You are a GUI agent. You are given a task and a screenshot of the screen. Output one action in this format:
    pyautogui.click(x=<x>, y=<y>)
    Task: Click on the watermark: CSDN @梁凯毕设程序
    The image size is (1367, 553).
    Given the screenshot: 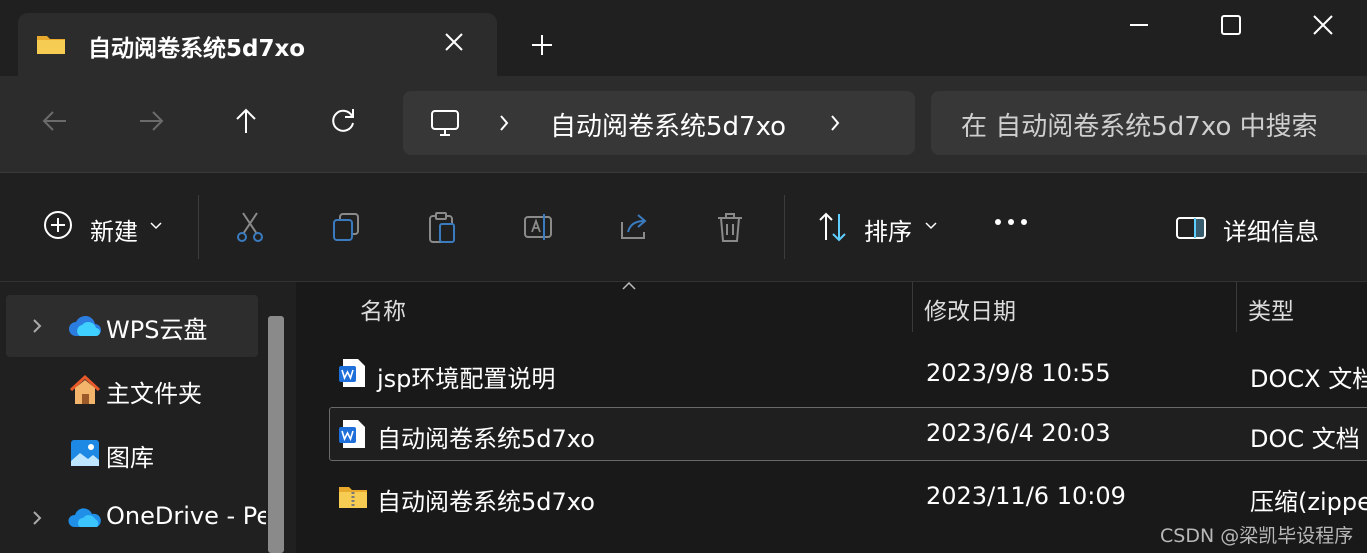 What is the action you would take?
    pyautogui.click(x=1257, y=536)
    